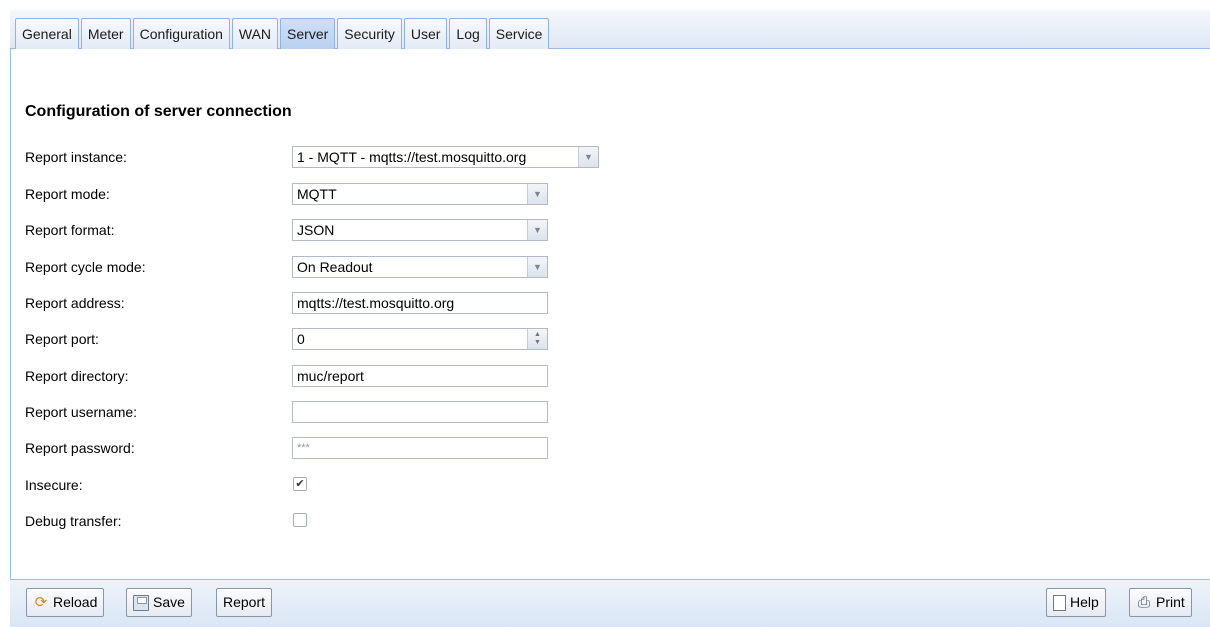 Image resolution: width=1210 pixels, height=627 pixels. I want to click on debug-transfer-checkbox, so click(300, 520).